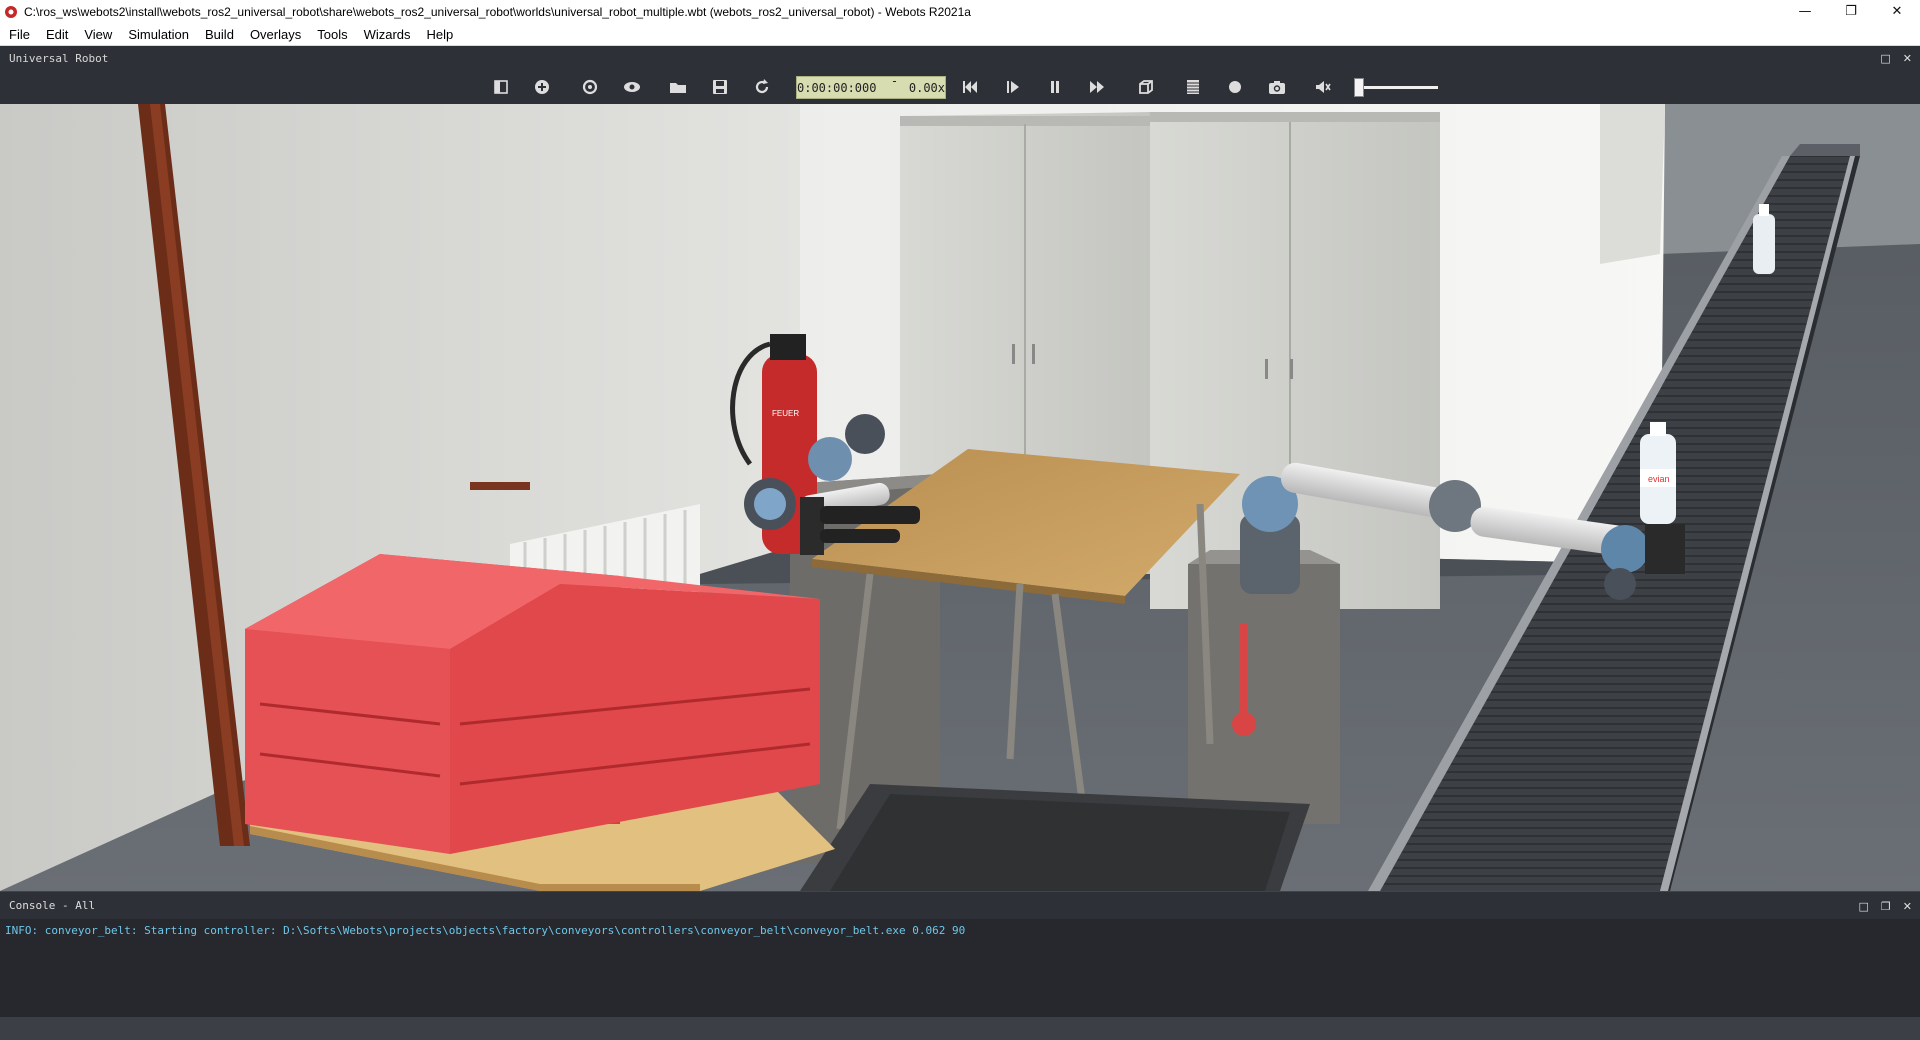 The width and height of the screenshot is (1920, 1040). I want to click on reset-simulation-icon, so click(762, 87).